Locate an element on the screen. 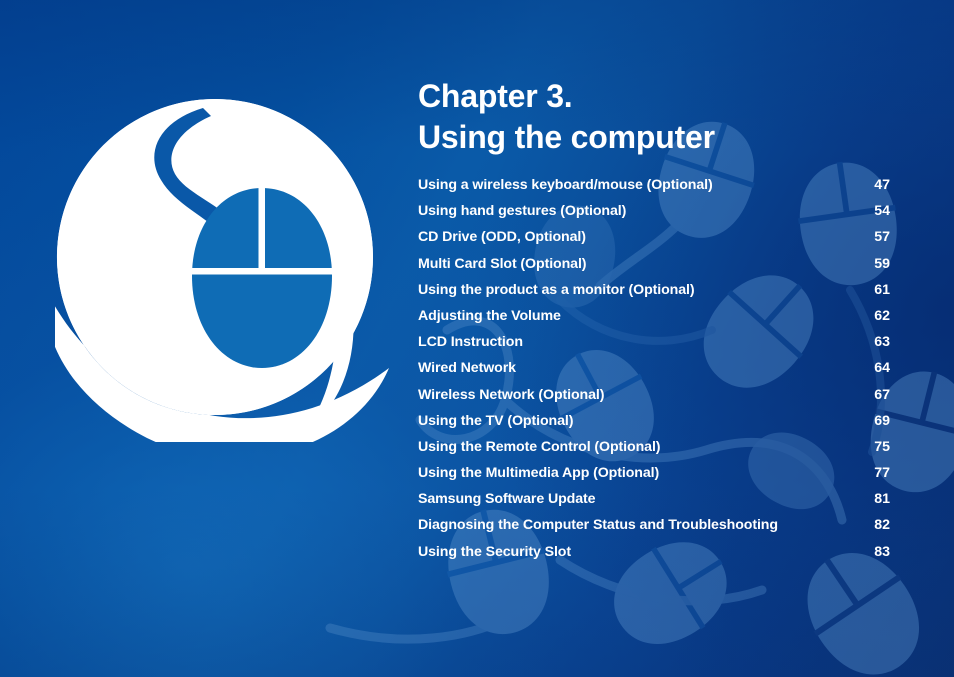 This screenshot has height=677, width=954. toc-entry-label: Using the Multimedia App (Optional) is located at coordinates (539, 473).